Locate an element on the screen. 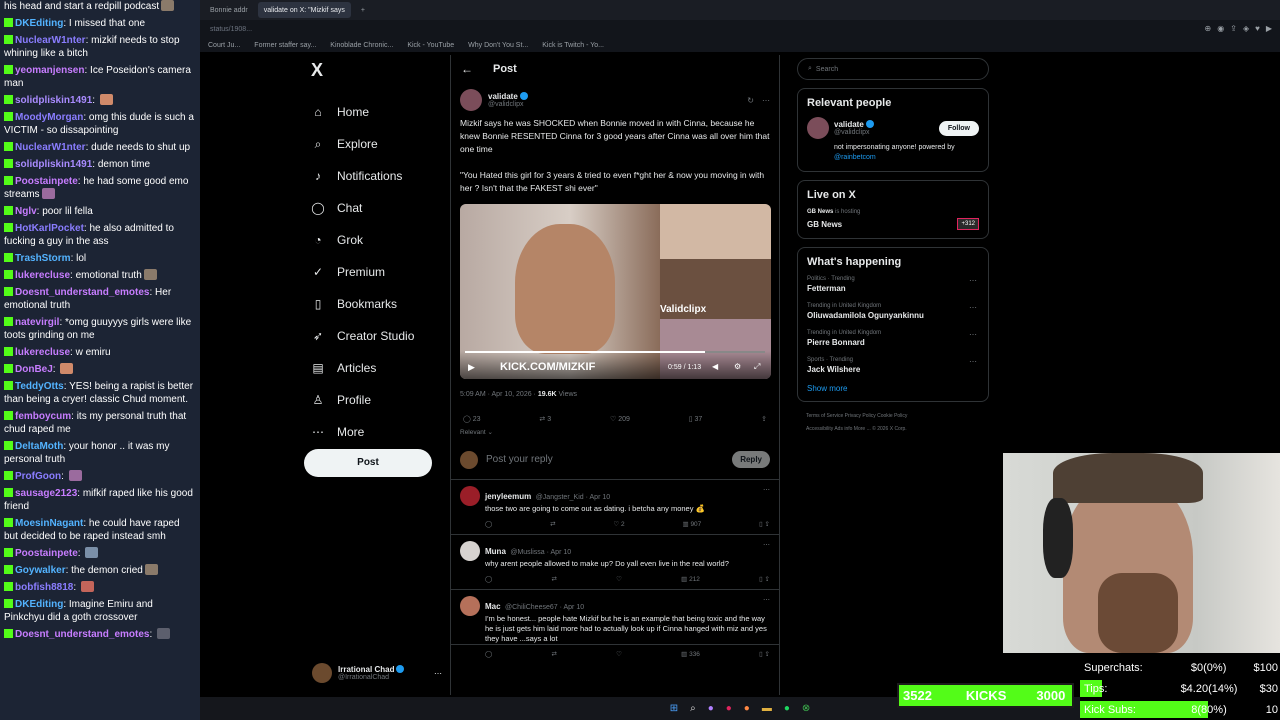  browser-icon: ● is located at coordinates (747, 708).